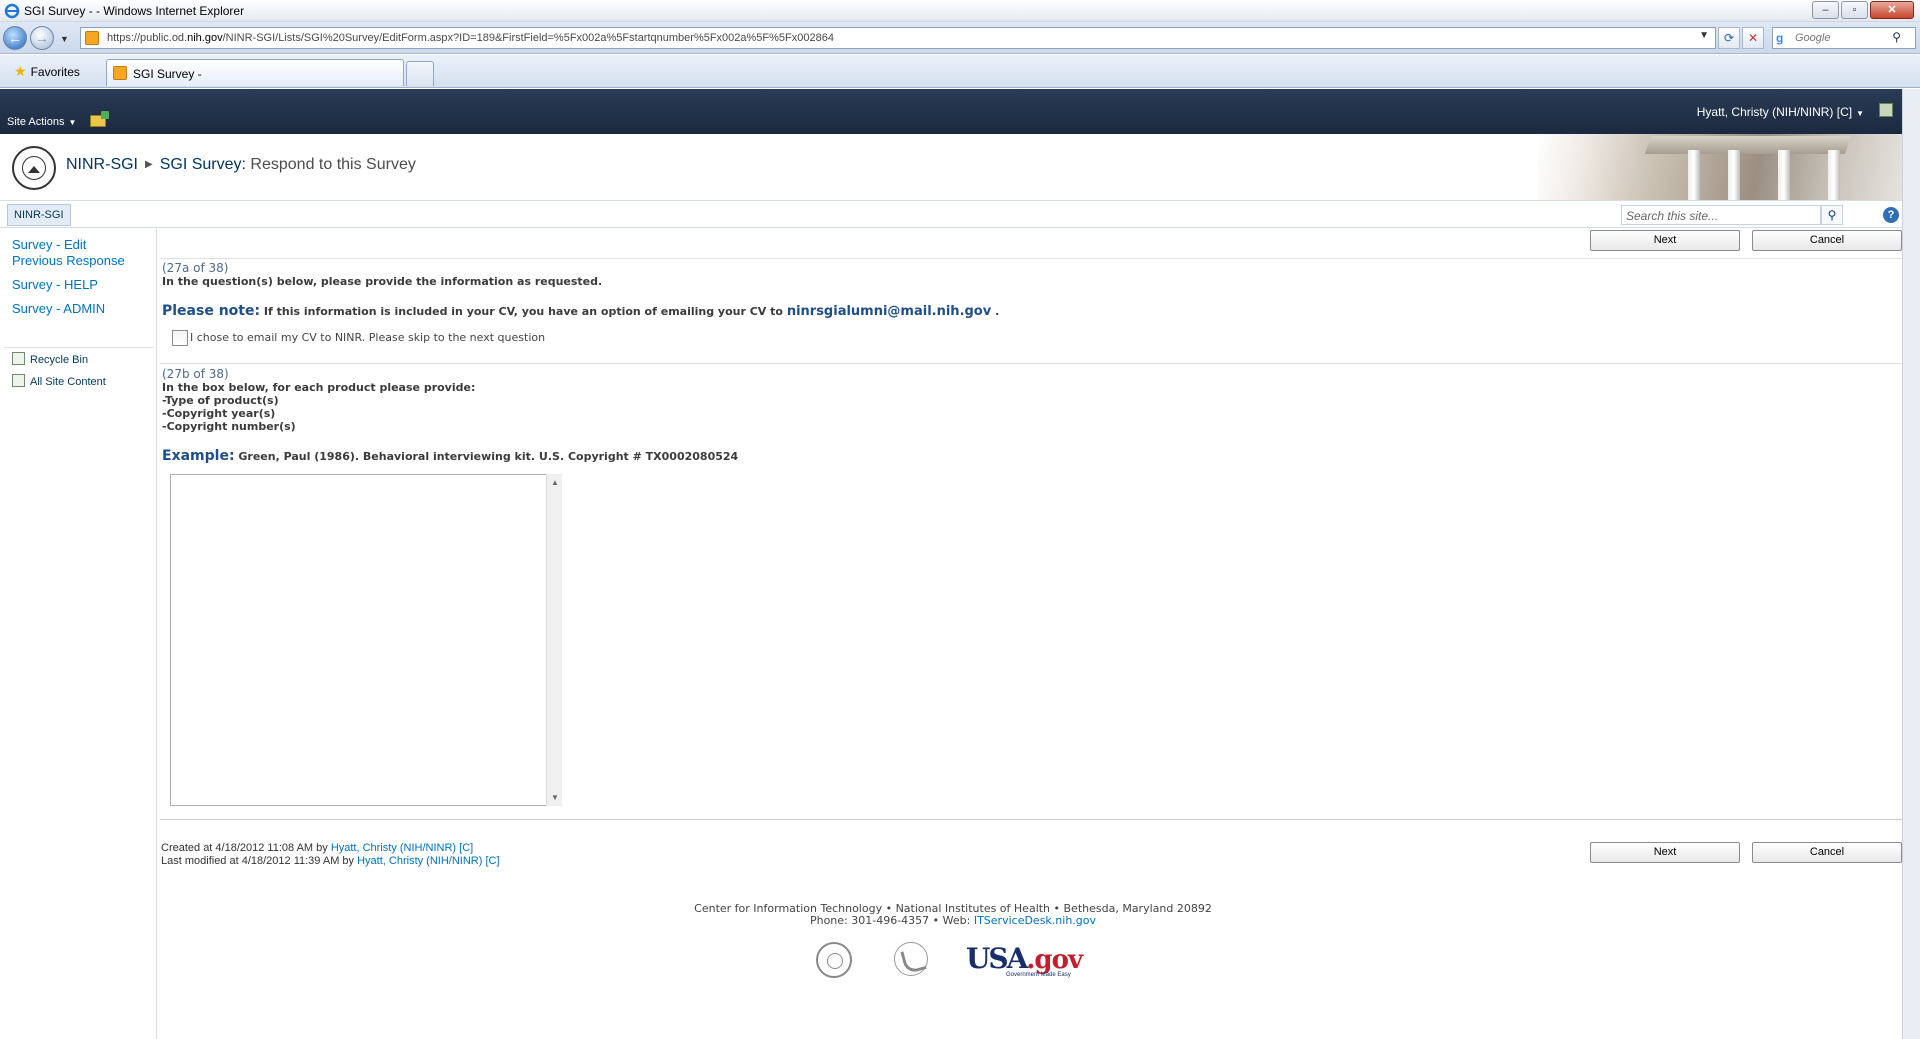  Describe the element at coordinates (1704, 35) in the screenshot. I see `address-dropdown: ▼` at that location.